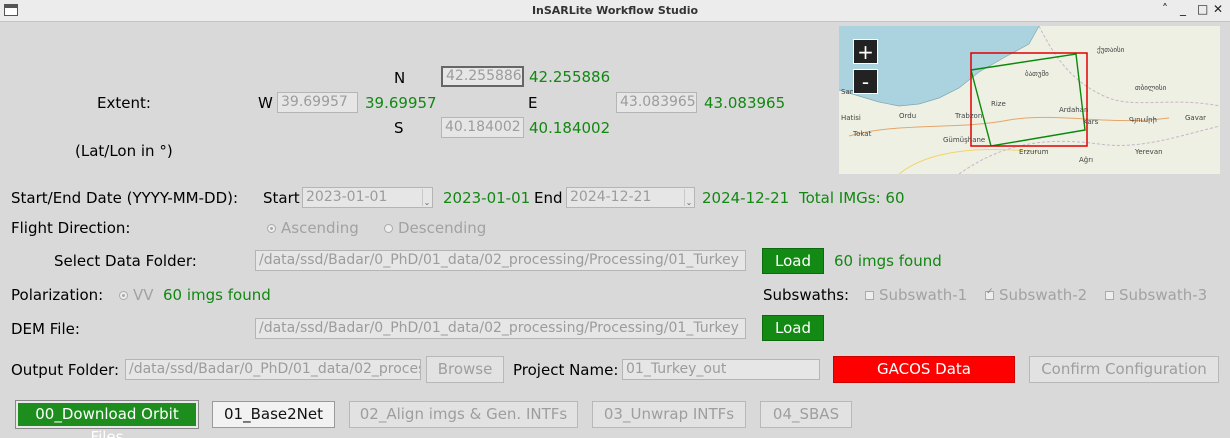 The width and height of the screenshot is (1230, 438). I want to click on west-input: 39.69957, so click(317, 102).